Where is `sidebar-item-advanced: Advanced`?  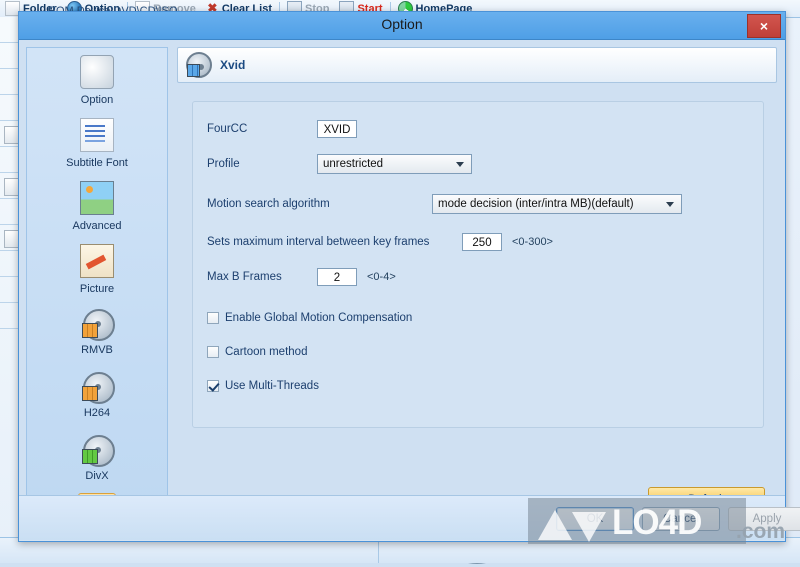 sidebar-item-advanced: Advanced is located at coordinates (97, 205).